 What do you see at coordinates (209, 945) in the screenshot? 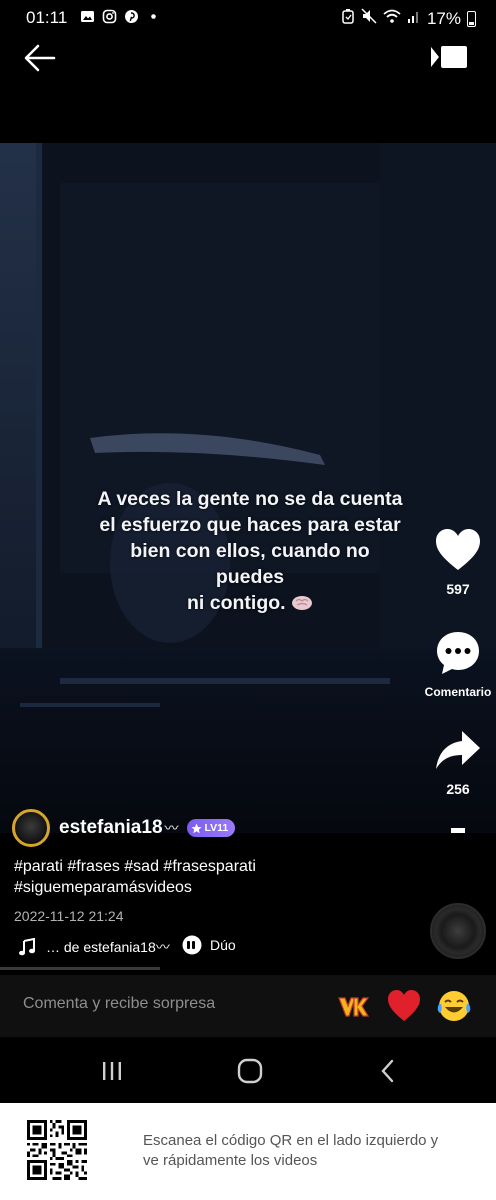
I see `duo-button: Dúo` at bounding box center [209, 945].